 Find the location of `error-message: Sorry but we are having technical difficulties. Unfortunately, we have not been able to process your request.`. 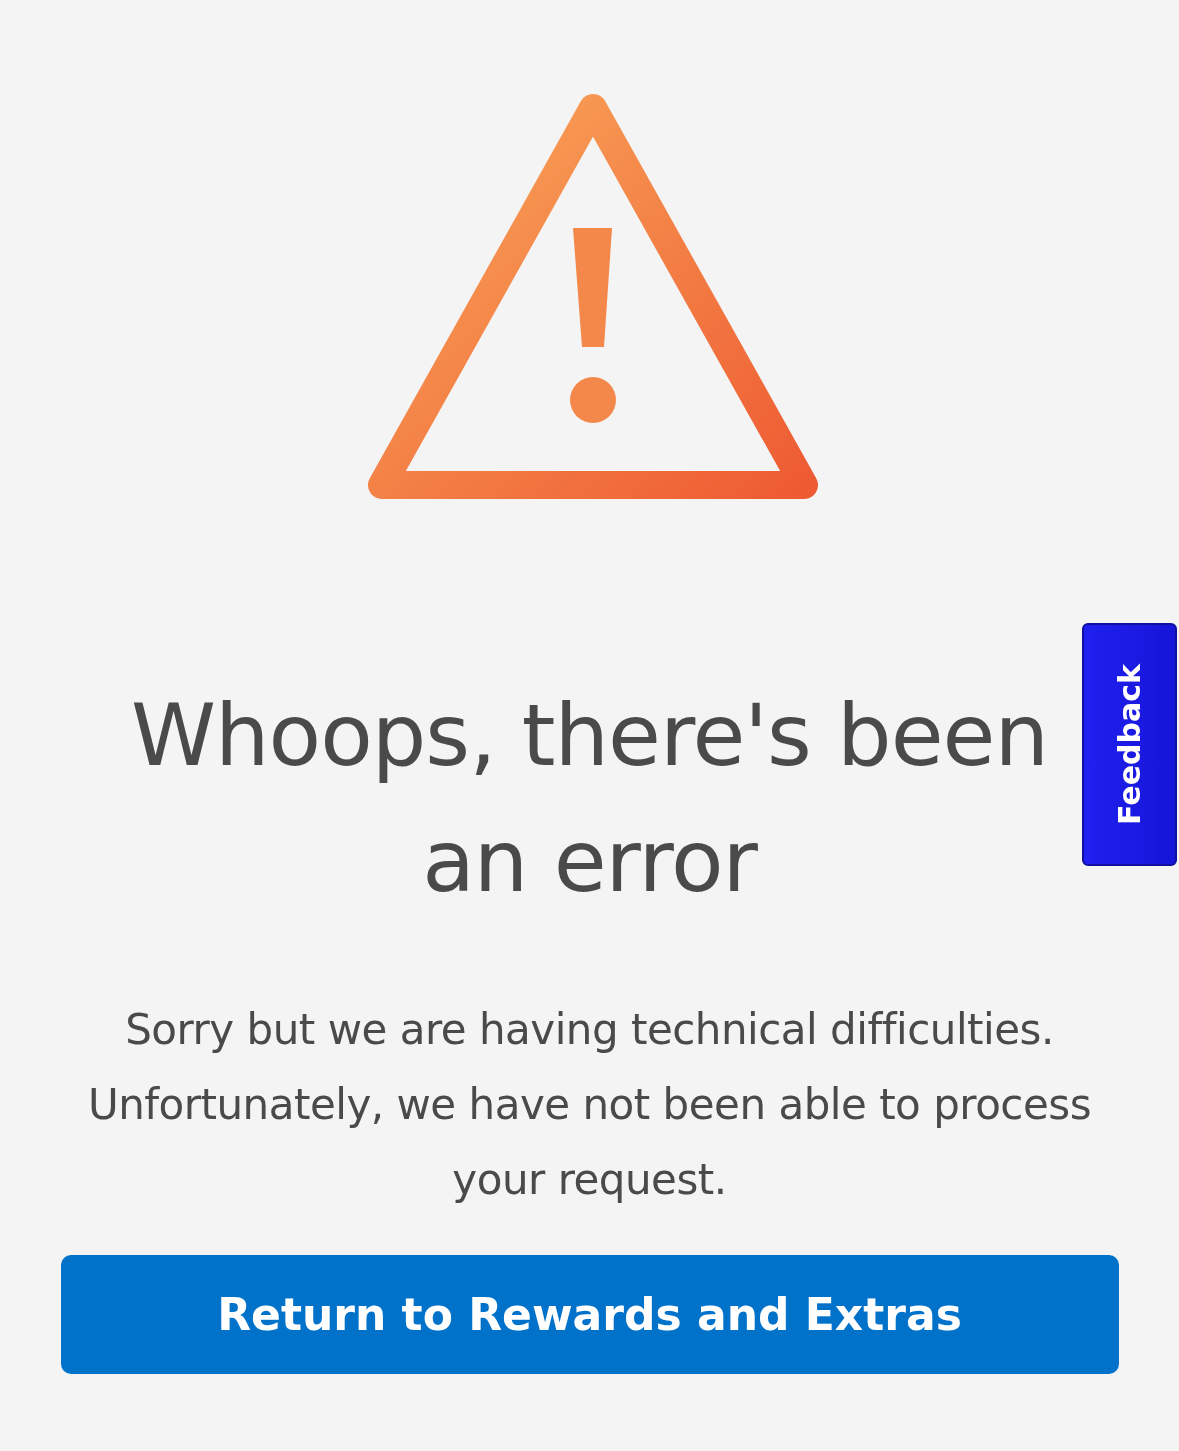

error-message: Sorry but we are having technical difficulties. Unfortunately, we have not been able to process your request. is located at coordinates (589, 1105).